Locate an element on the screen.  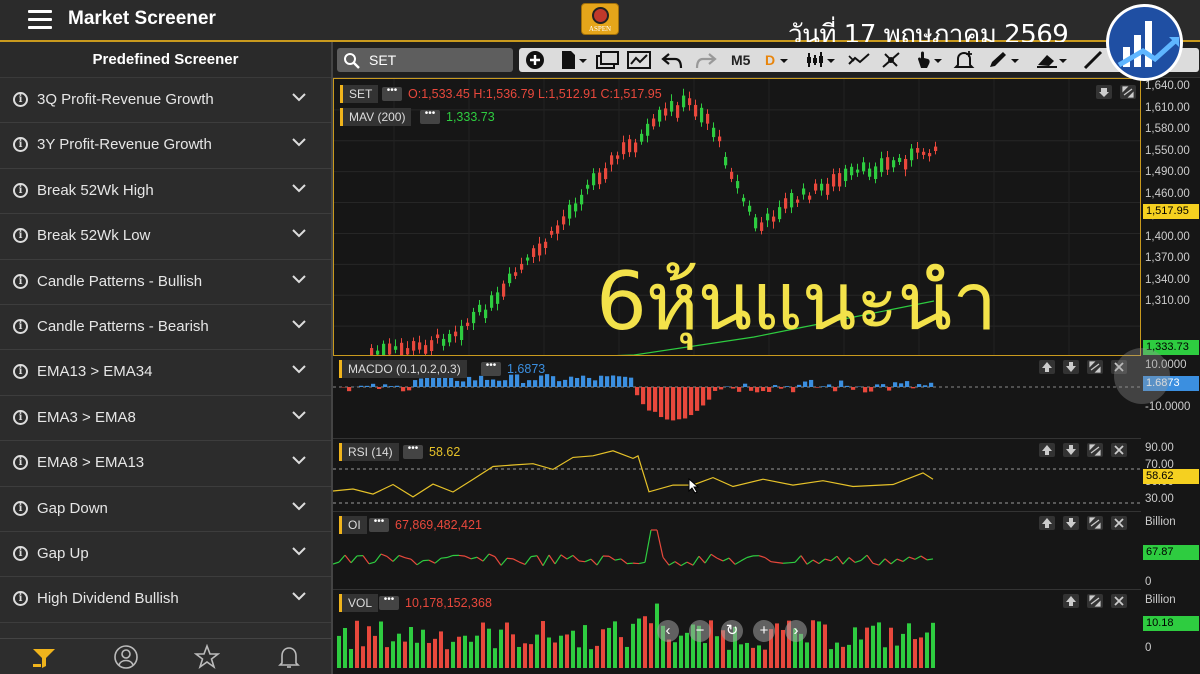
bell-icon is located at coordinates (289, 657).